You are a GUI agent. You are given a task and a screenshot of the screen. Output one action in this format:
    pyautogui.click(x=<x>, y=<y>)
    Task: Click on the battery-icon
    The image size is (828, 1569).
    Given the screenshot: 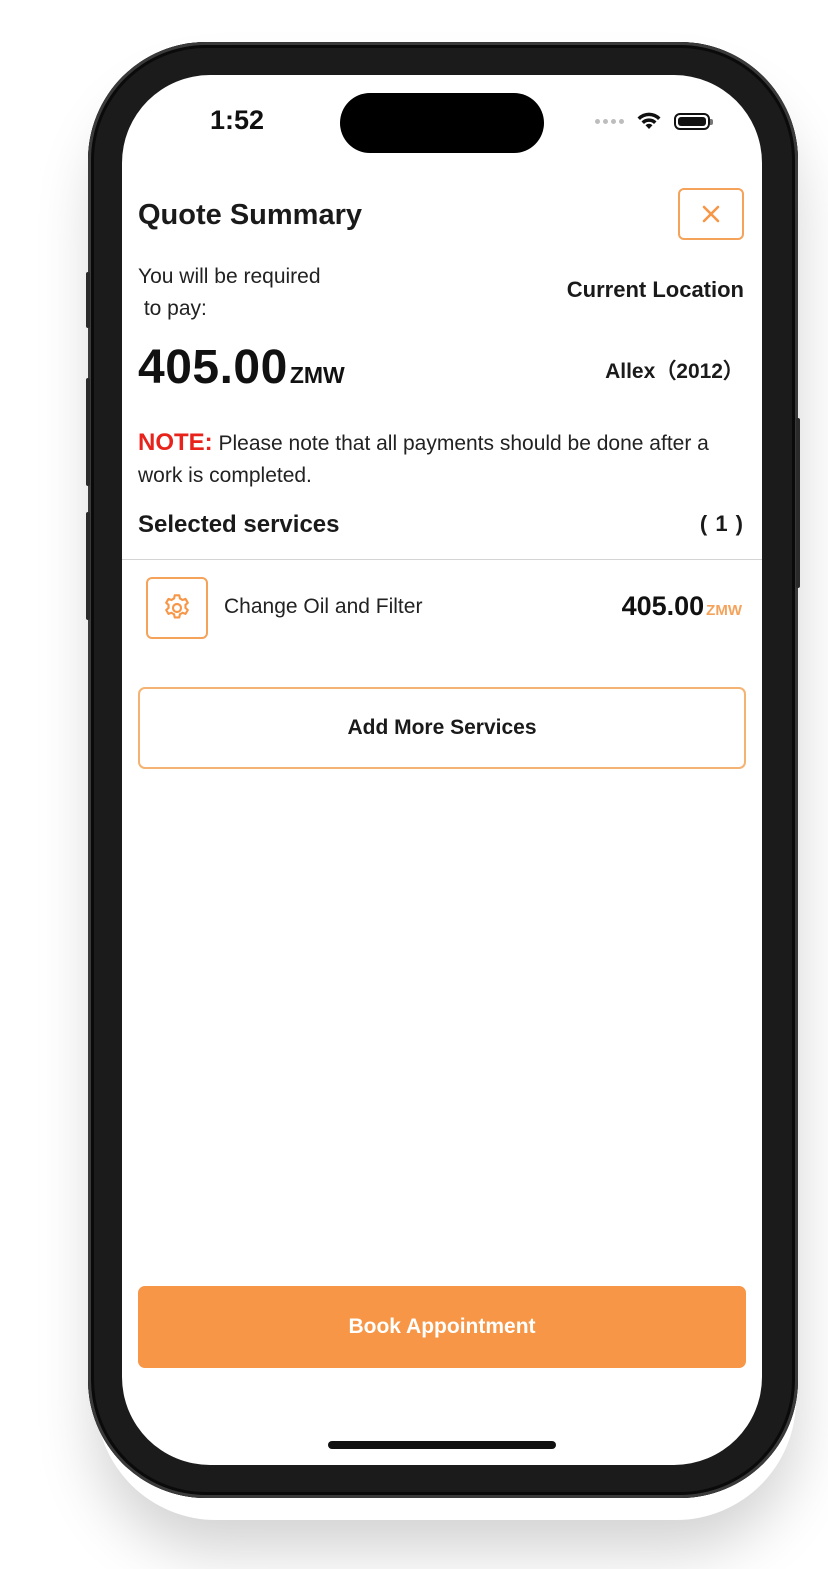 What is the action you would take?
    pyautogui.click(x=693, y=121)
    